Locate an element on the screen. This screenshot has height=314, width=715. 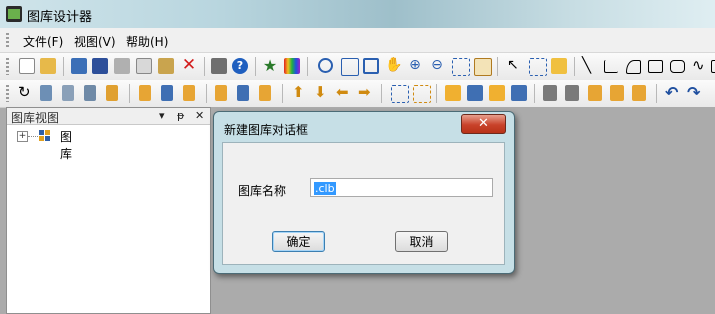
print-icon is located at coordinates (219, 66).